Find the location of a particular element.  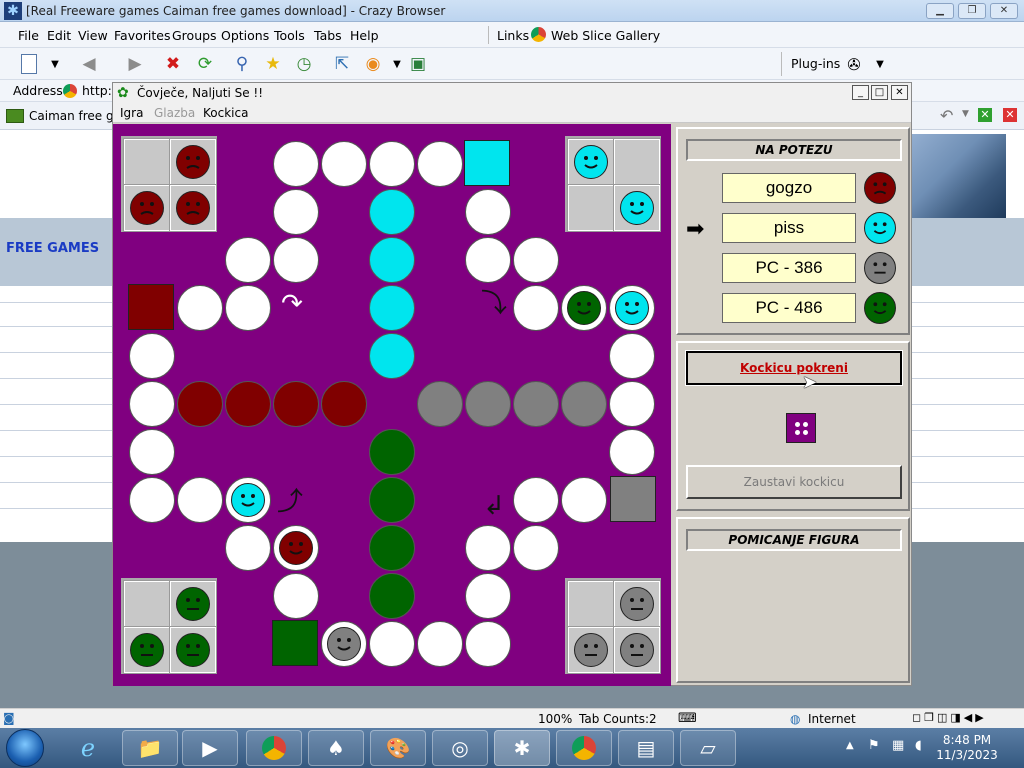

start-square-green is located at coordinates (295, 643).